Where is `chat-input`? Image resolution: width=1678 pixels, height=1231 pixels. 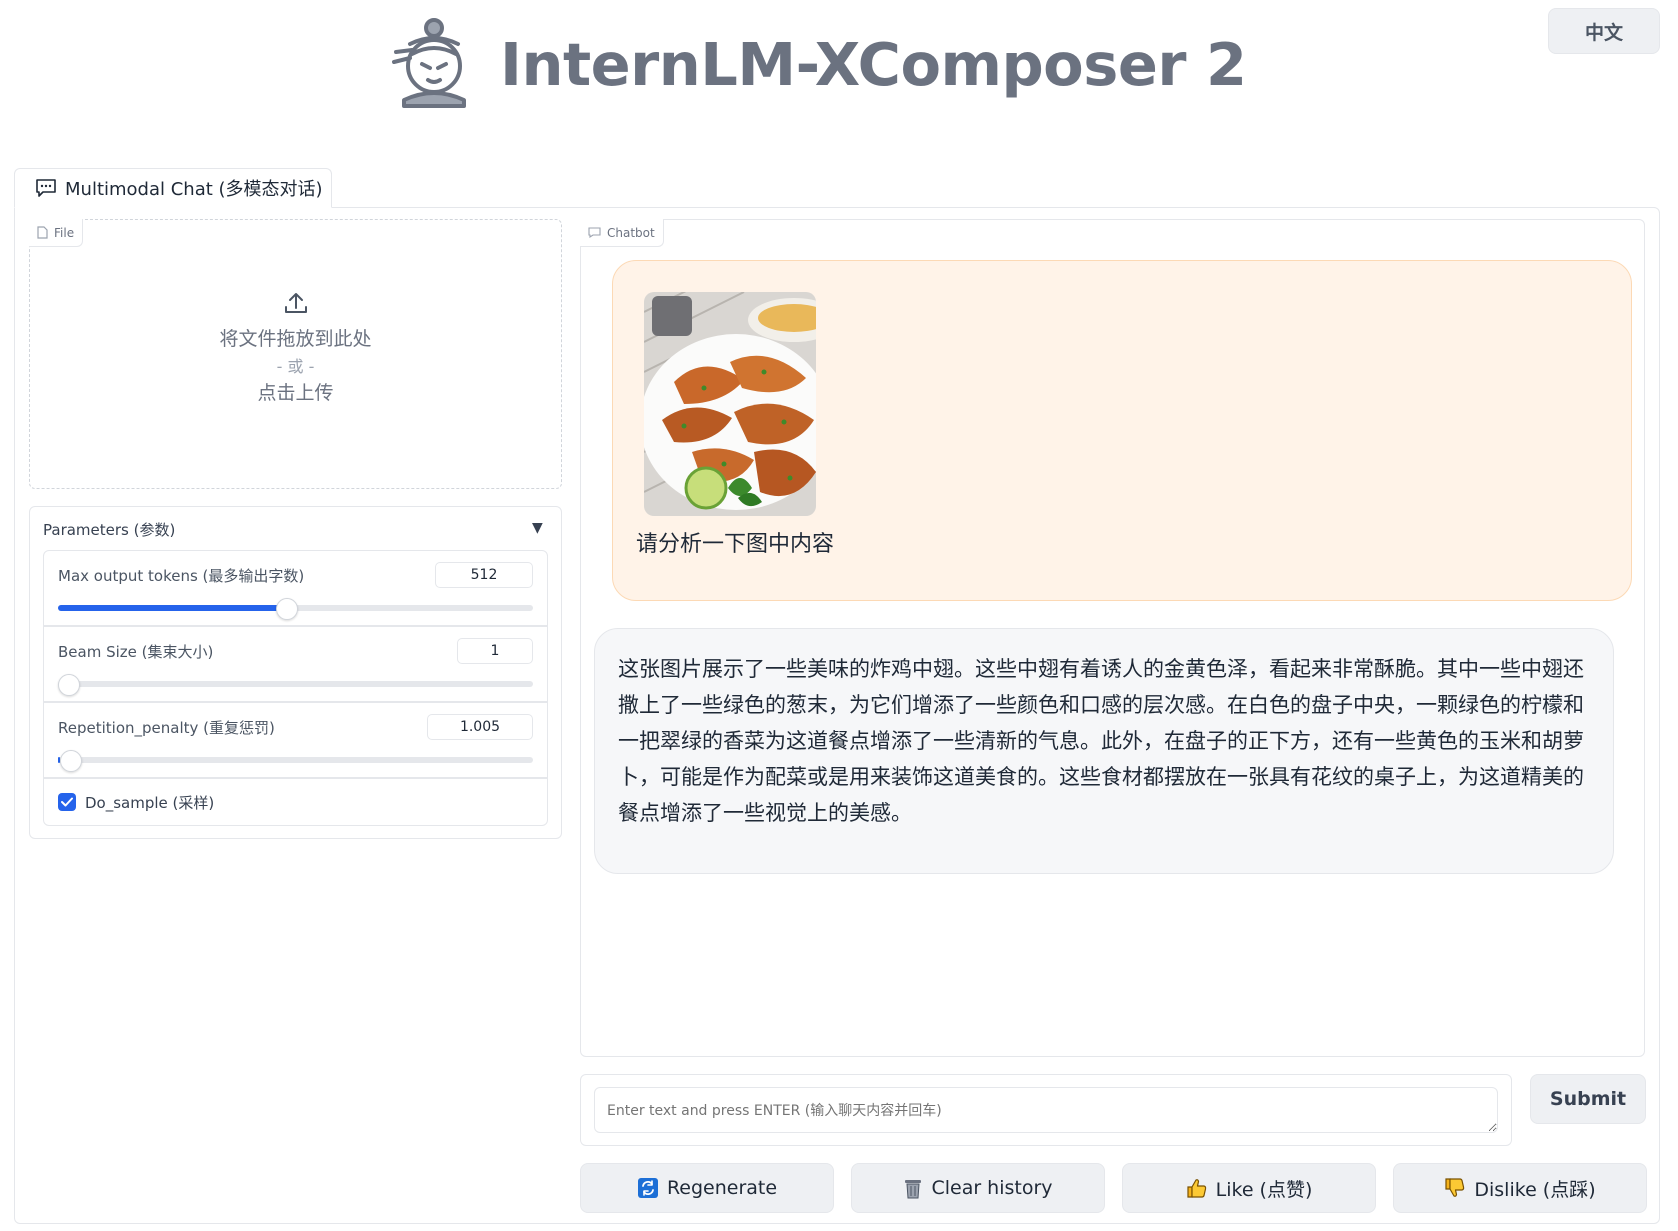 chat-input is located at coordinates (1046, 1110).